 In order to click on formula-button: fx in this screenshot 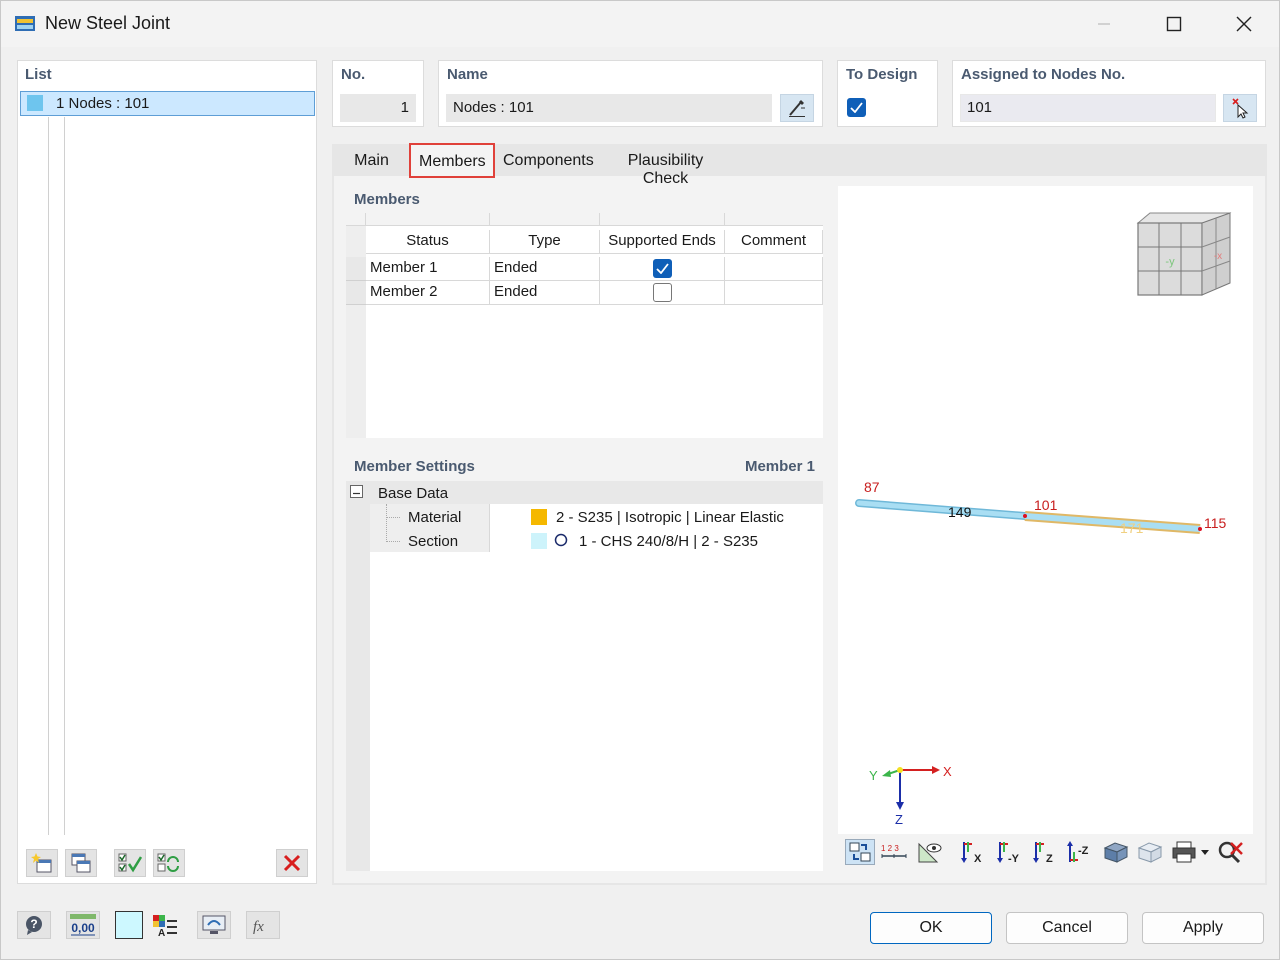, I will do `click(263, 925)`.